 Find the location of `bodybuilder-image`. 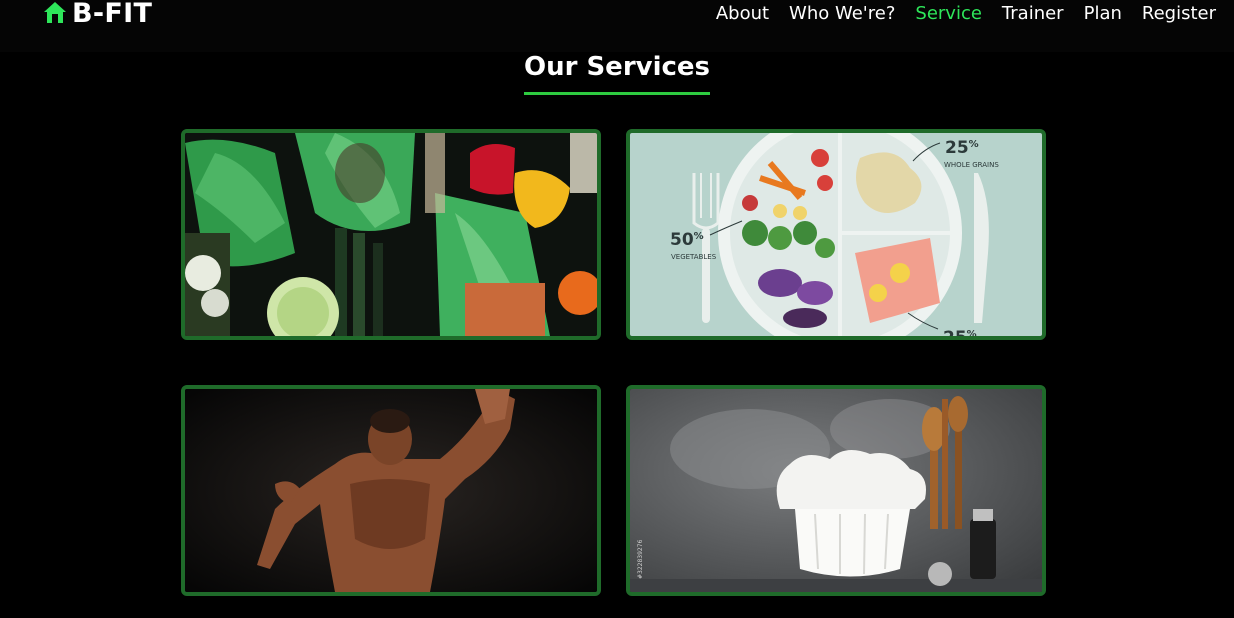

bodybuilder-image is located at coordinates (391, 490).